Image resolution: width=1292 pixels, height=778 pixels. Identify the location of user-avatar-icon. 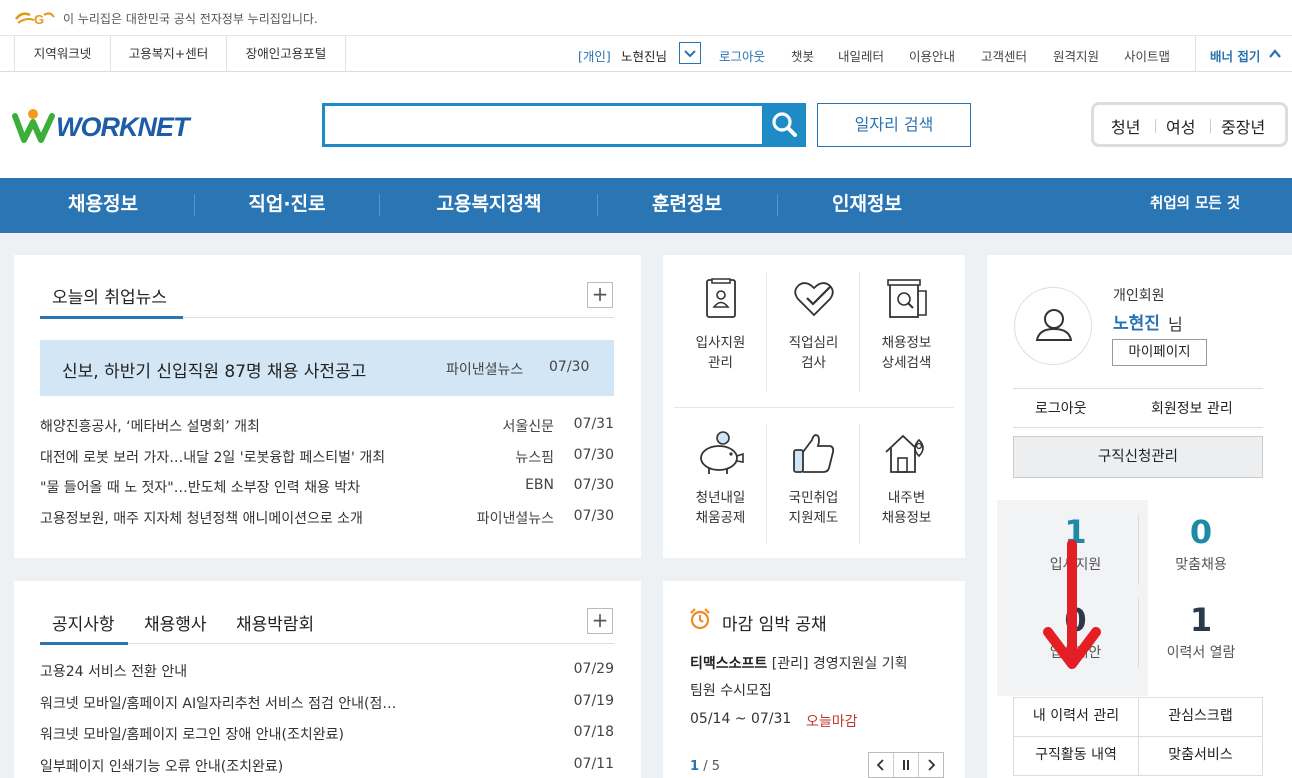
(1054, 325).